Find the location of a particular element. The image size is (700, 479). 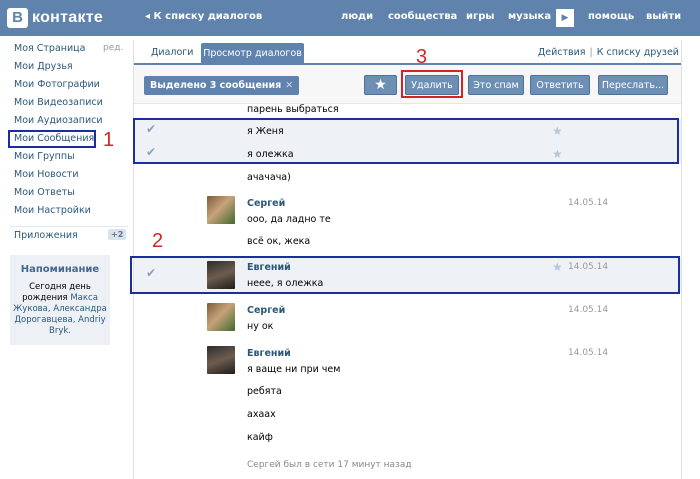

message-text: ребята is located at coordinates (264, 391).